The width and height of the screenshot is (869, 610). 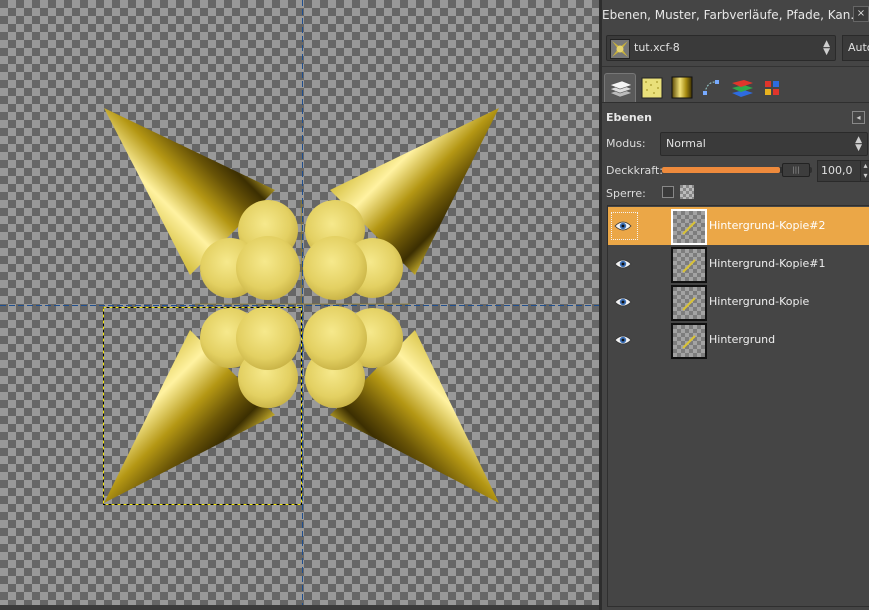 What do you see at coordinates (626, 143) in the screenshot?
I see `mode-label: Modus:` at bounding box center [626, 143].